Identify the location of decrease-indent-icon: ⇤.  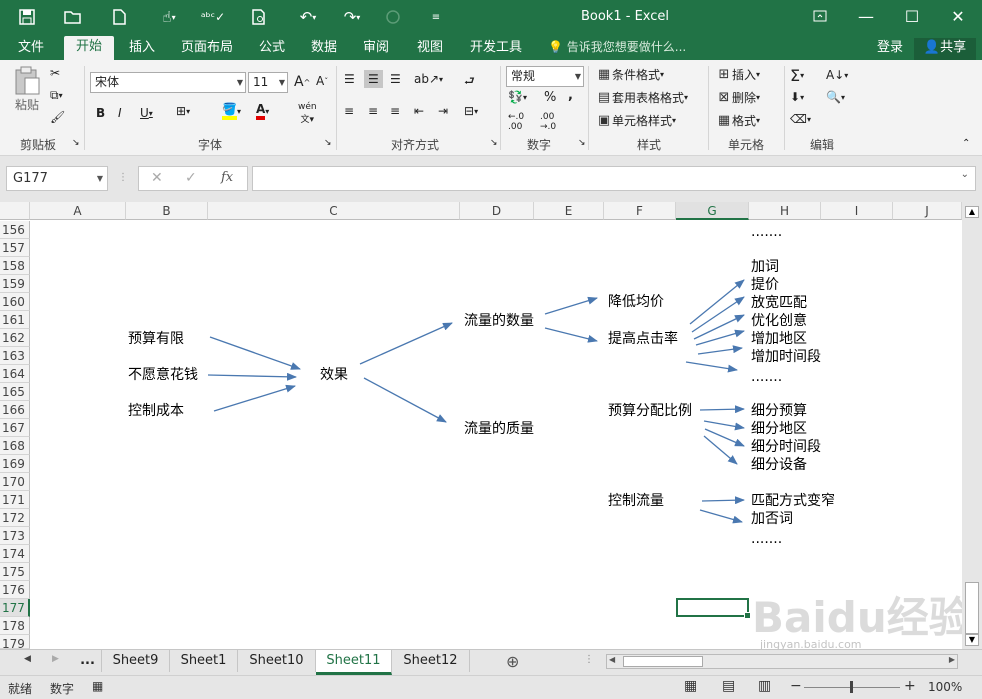
(419, 111).